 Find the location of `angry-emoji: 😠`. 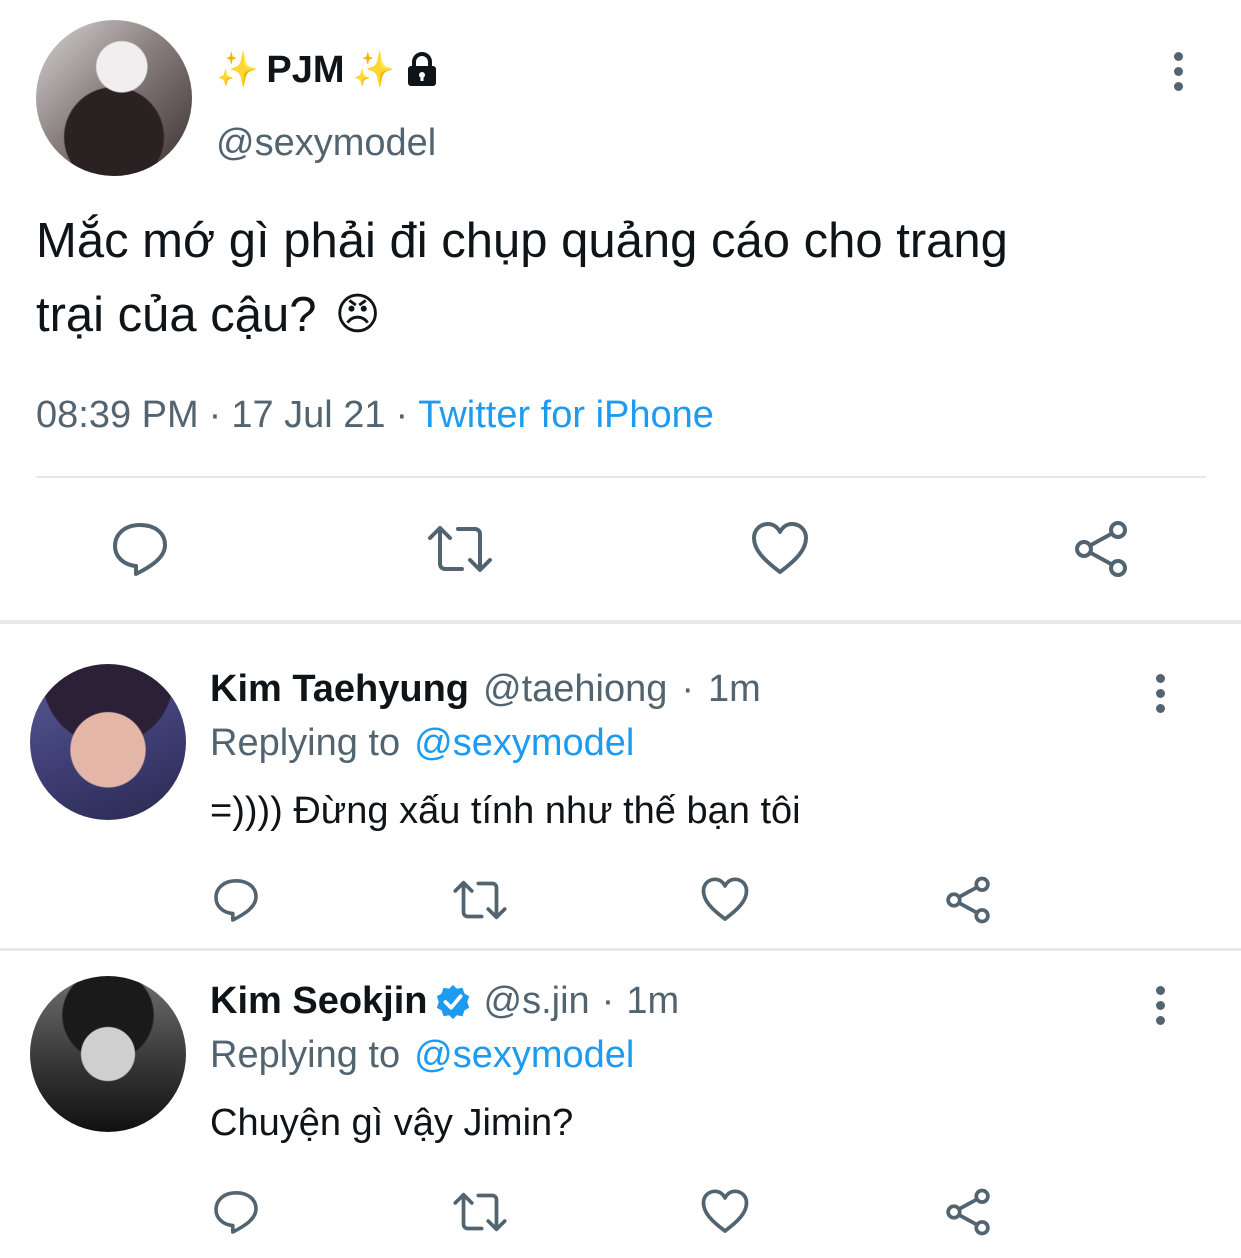

angry-emoji: 😠 is located at coordinates (357, 314).